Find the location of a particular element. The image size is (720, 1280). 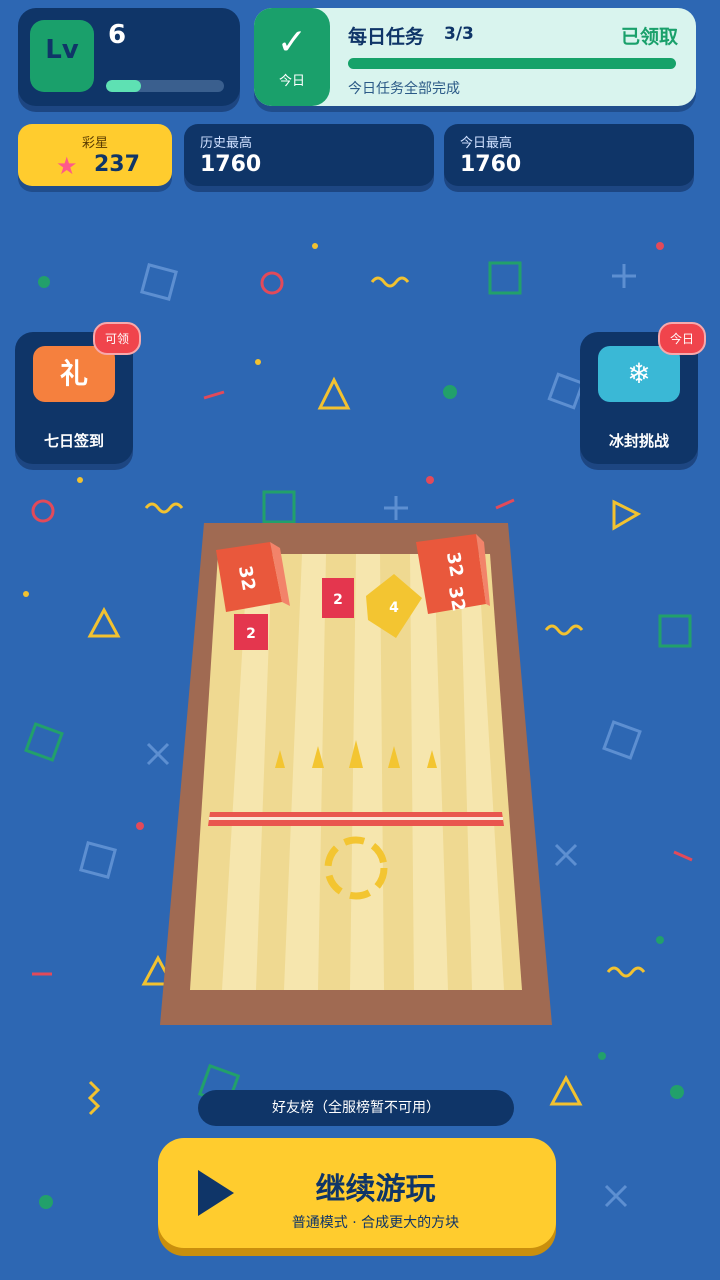

task-title: 每日任务 is located at coordinates (386, 37).